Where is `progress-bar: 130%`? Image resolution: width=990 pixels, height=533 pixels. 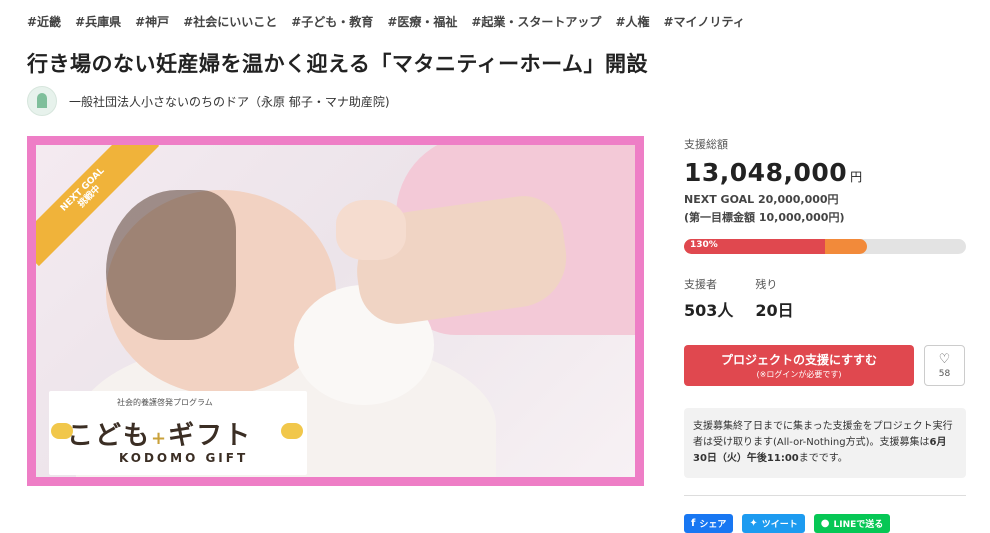 progress-bar: 130% is located at coordinates (825, 246).